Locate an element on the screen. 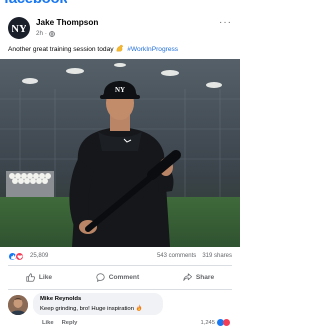 The image size is (320, 328). hashtag-link: #WorkInProgress is located at coordinates (152, 49).